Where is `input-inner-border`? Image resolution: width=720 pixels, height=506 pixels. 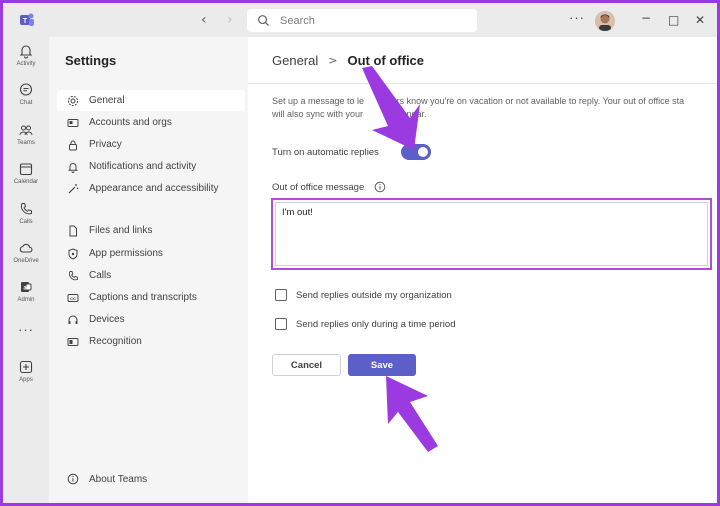 input-inner-border is located at coordinates (491, 234).